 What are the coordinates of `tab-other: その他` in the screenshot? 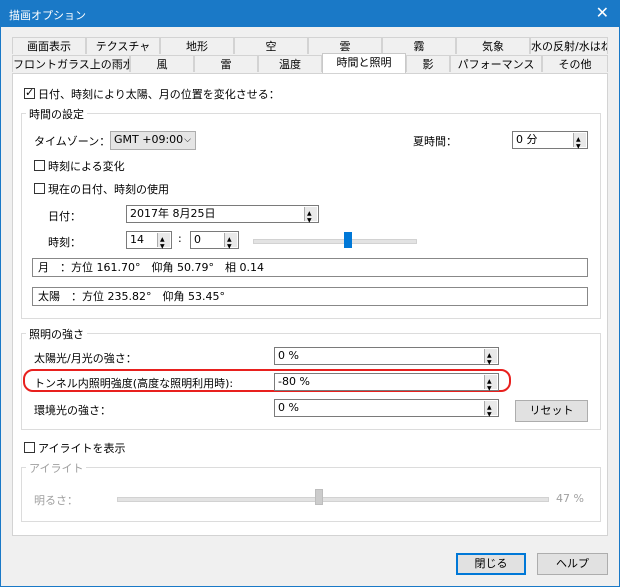 It's located at (575, 63).